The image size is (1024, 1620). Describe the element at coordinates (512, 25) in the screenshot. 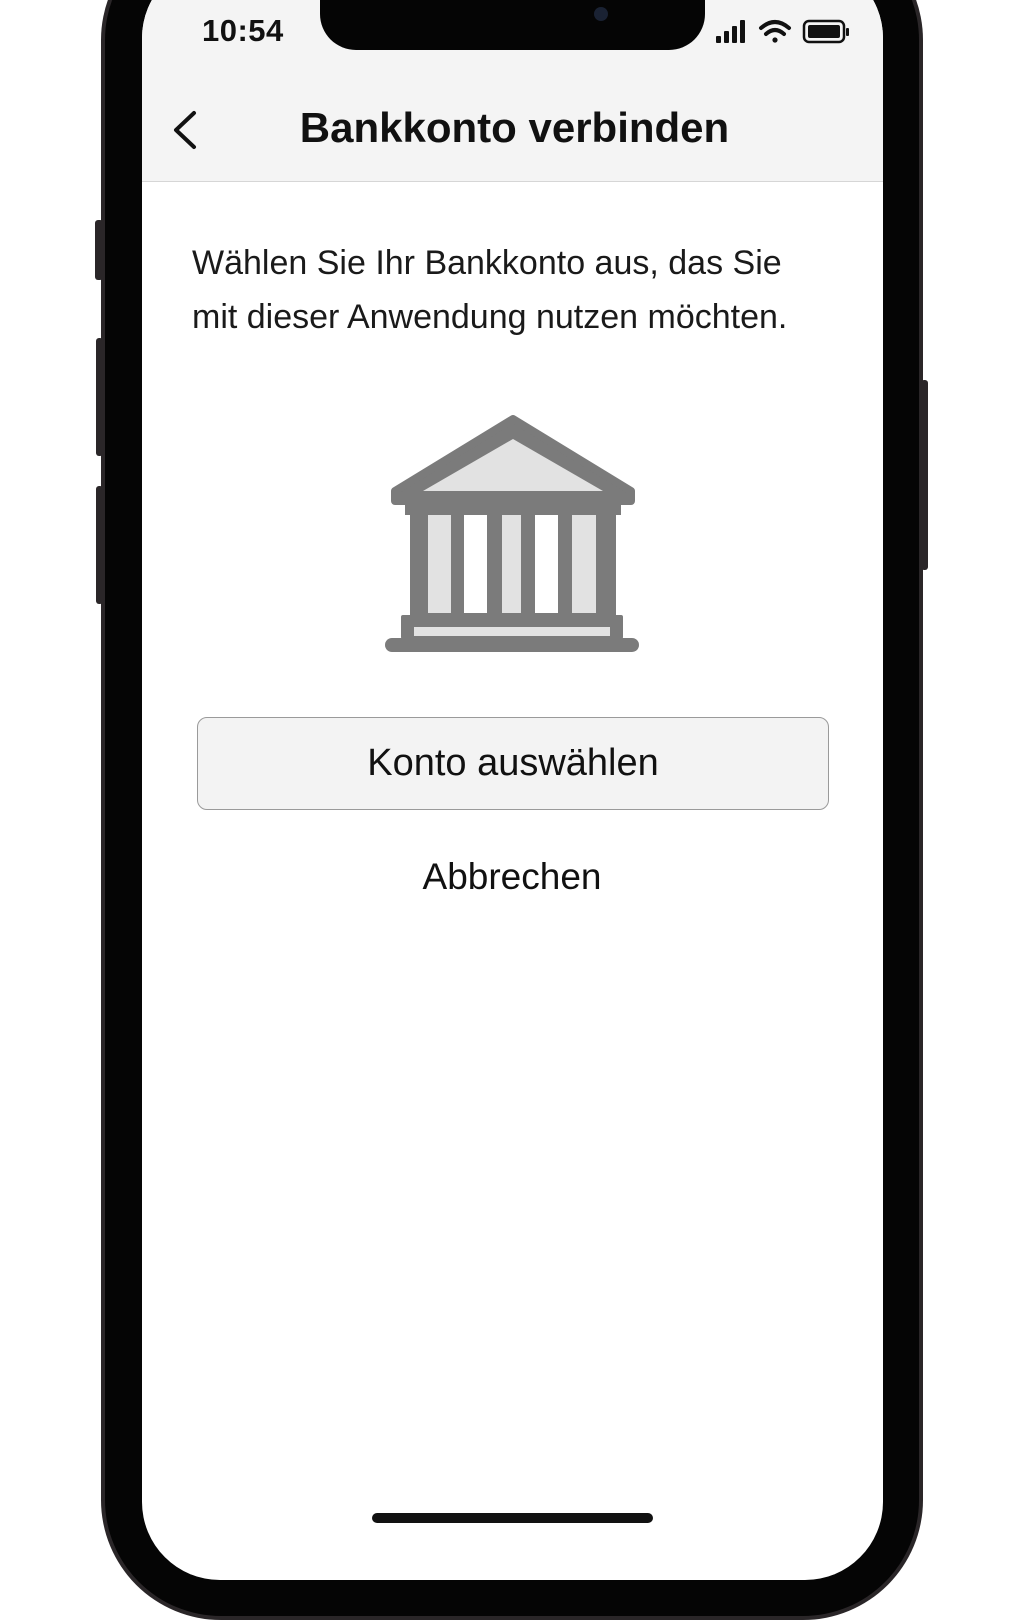

I see `notch` at that location.